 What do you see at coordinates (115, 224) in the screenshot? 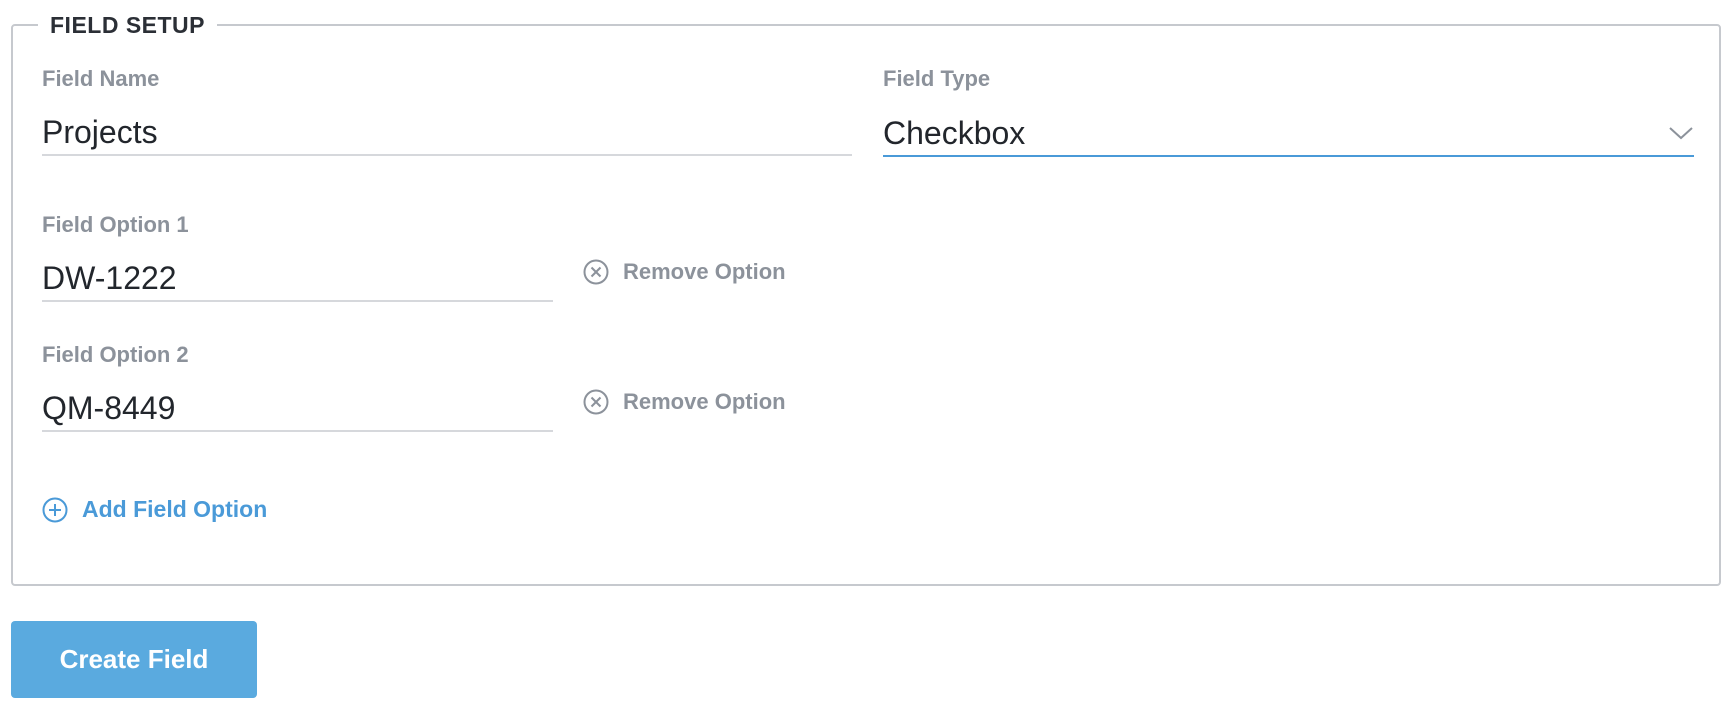
I see `field-option-1-label: Field Option 1` at bounding box center [115, 224].